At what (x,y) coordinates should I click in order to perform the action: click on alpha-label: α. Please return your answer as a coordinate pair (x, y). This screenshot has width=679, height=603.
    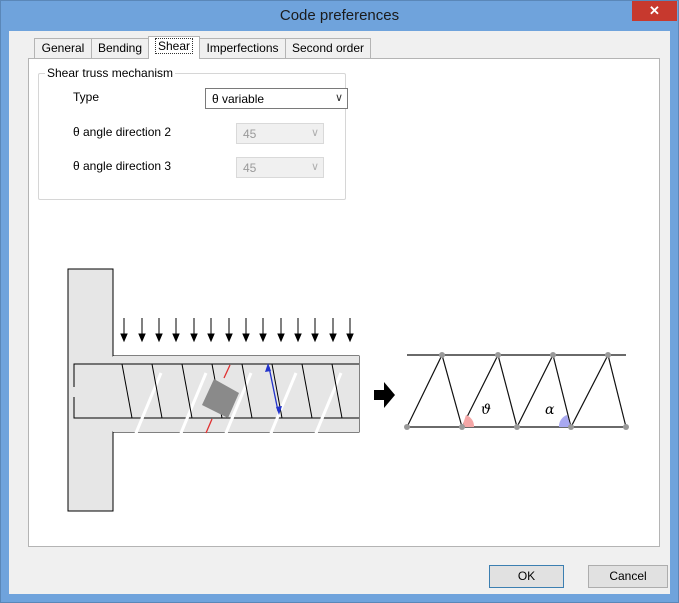
    Looking at the image, I should click on (550, 410).